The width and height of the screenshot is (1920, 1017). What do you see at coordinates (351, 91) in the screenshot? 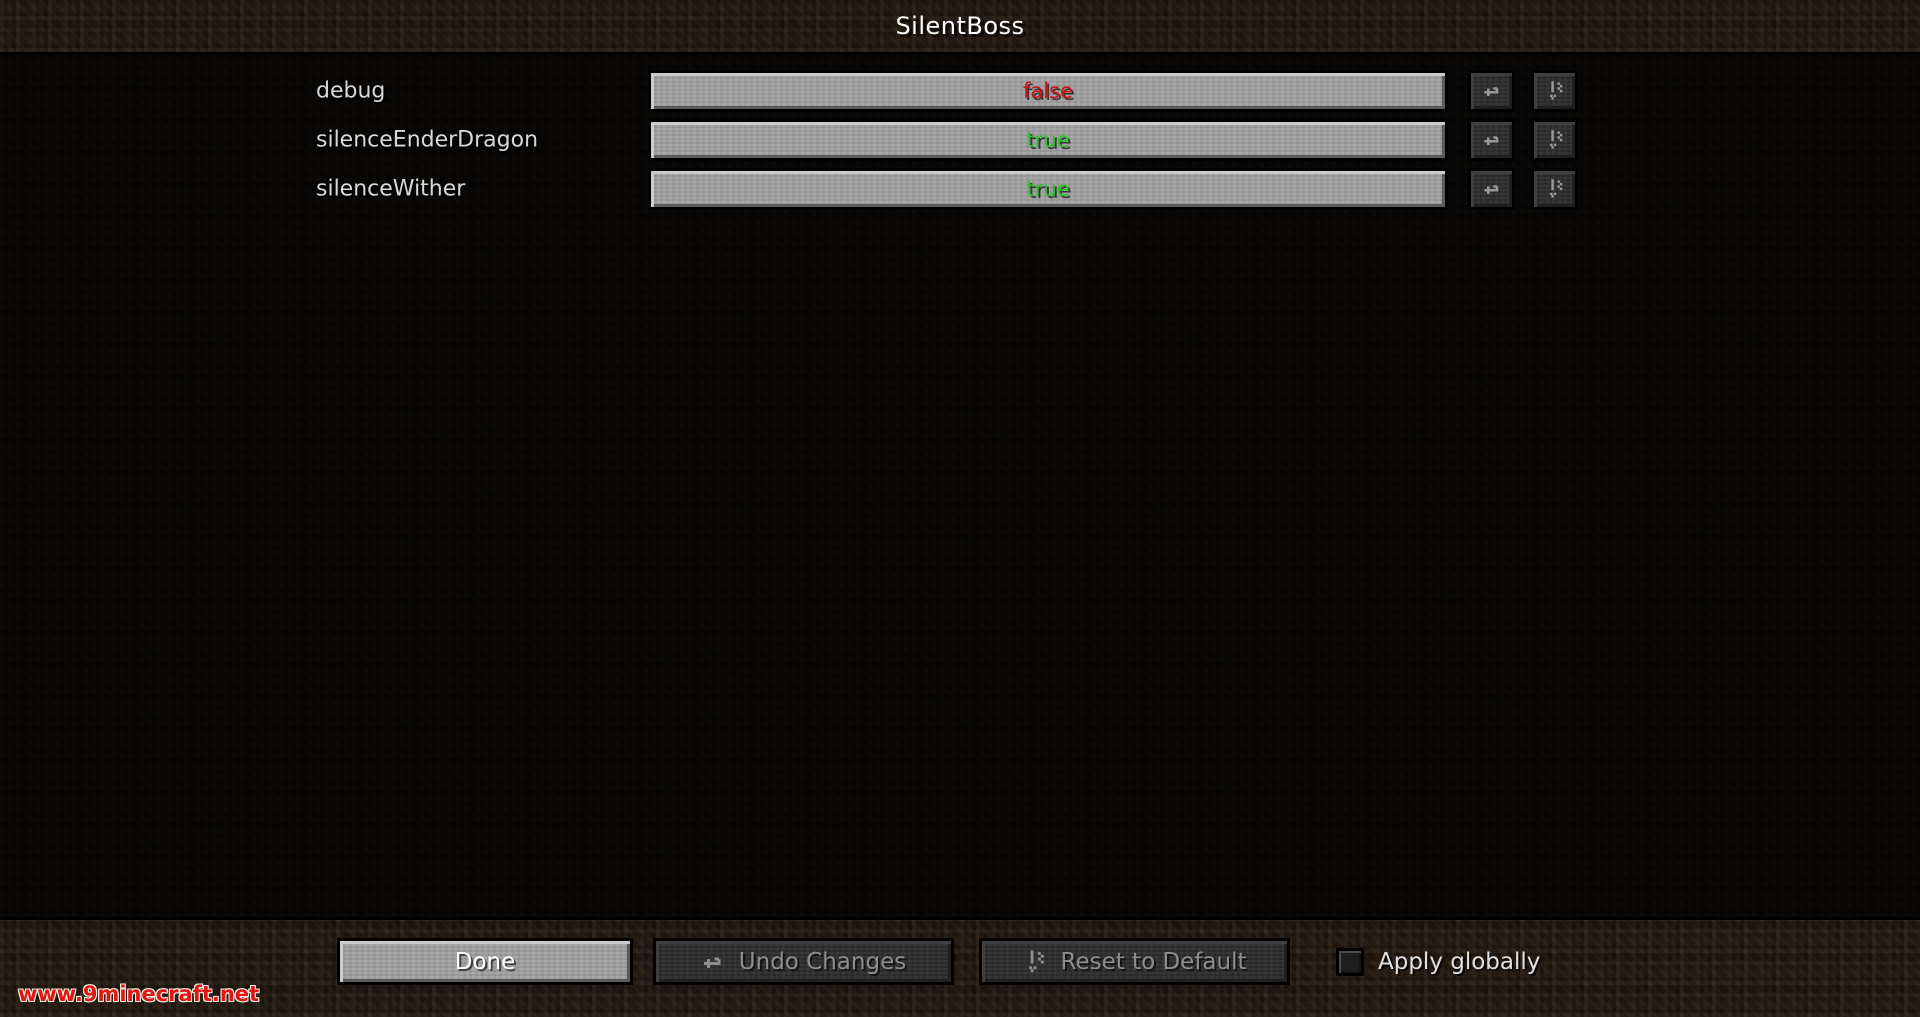
I see `config-row-label: debug` at bounding box center [351, 91].